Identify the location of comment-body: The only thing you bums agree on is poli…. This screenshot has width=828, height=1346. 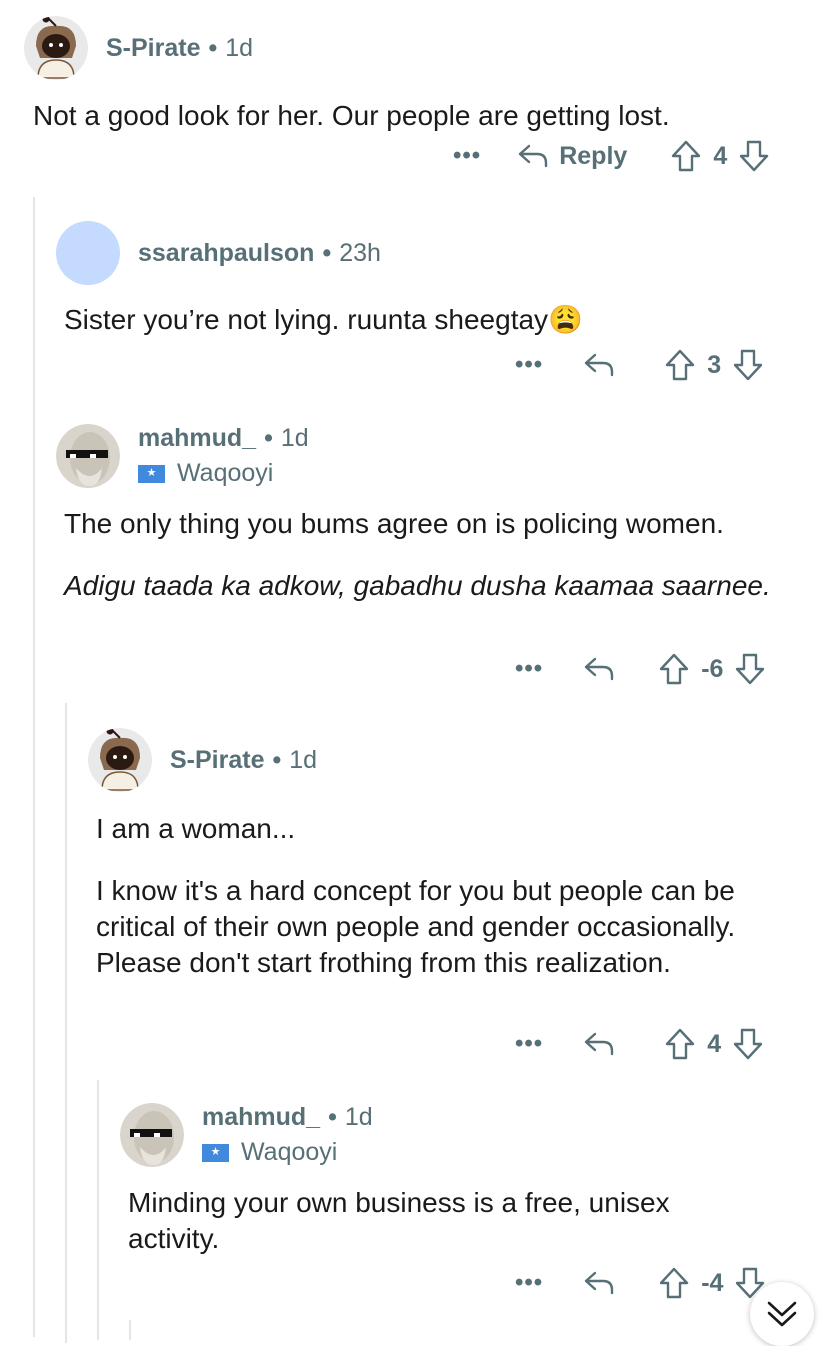
(434, 555).